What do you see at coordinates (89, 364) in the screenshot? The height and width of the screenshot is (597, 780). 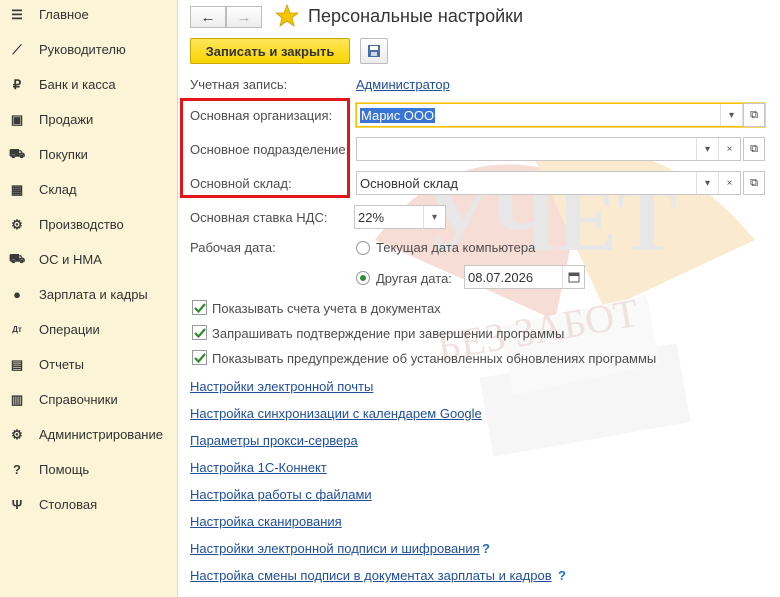 I see `sidebar-item-reports: ▤ Отчеты` at bounding box center [89, 364].